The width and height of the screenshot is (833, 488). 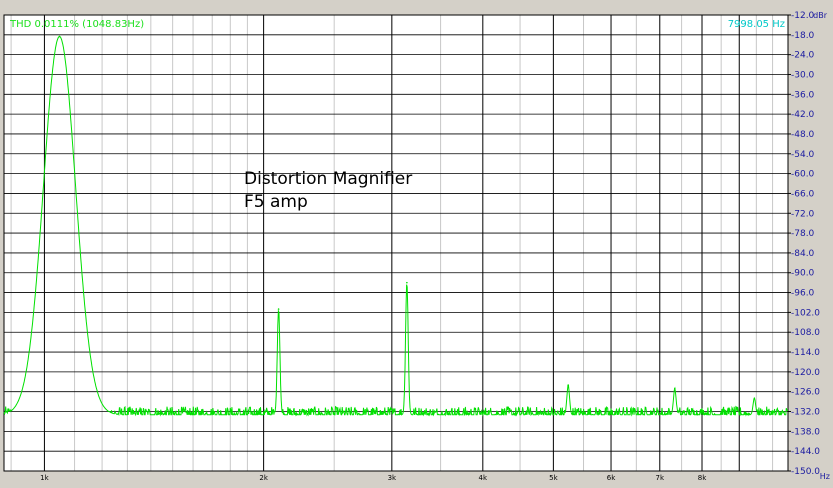 What do you see at coordinates (483, 478) in the screenshot?
I see `x-tick-label: 4k` at bounding box center [483, 478].